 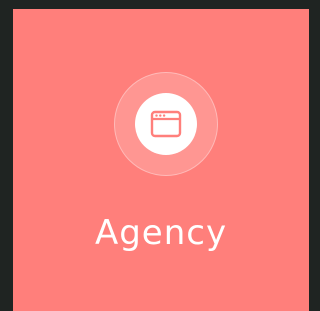 I want to click on card-title: Agency, so click(x=161, y=233).